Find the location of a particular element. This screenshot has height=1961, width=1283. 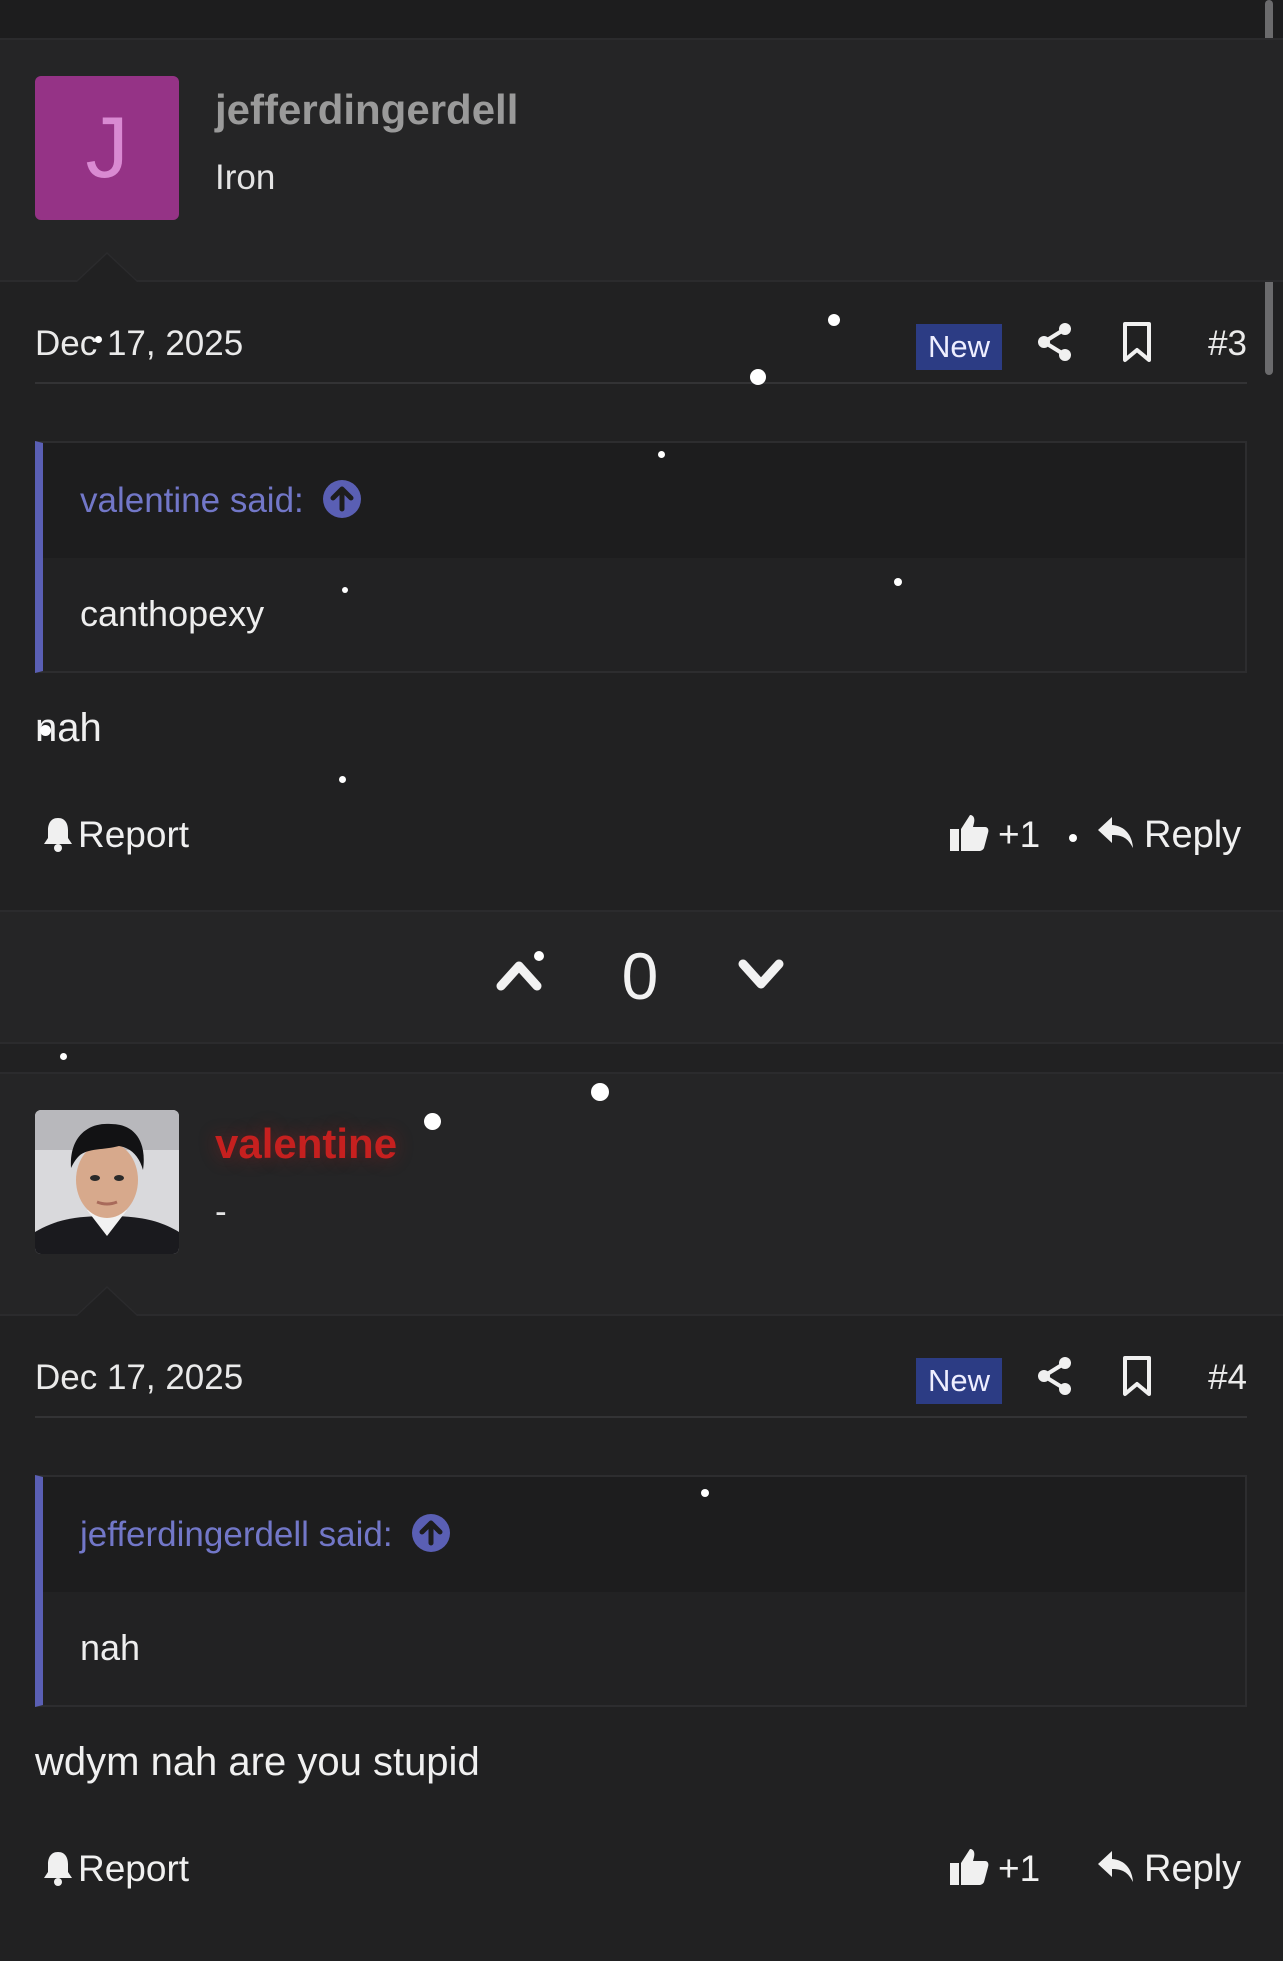

avatar is located at coordinates (107, 1182).